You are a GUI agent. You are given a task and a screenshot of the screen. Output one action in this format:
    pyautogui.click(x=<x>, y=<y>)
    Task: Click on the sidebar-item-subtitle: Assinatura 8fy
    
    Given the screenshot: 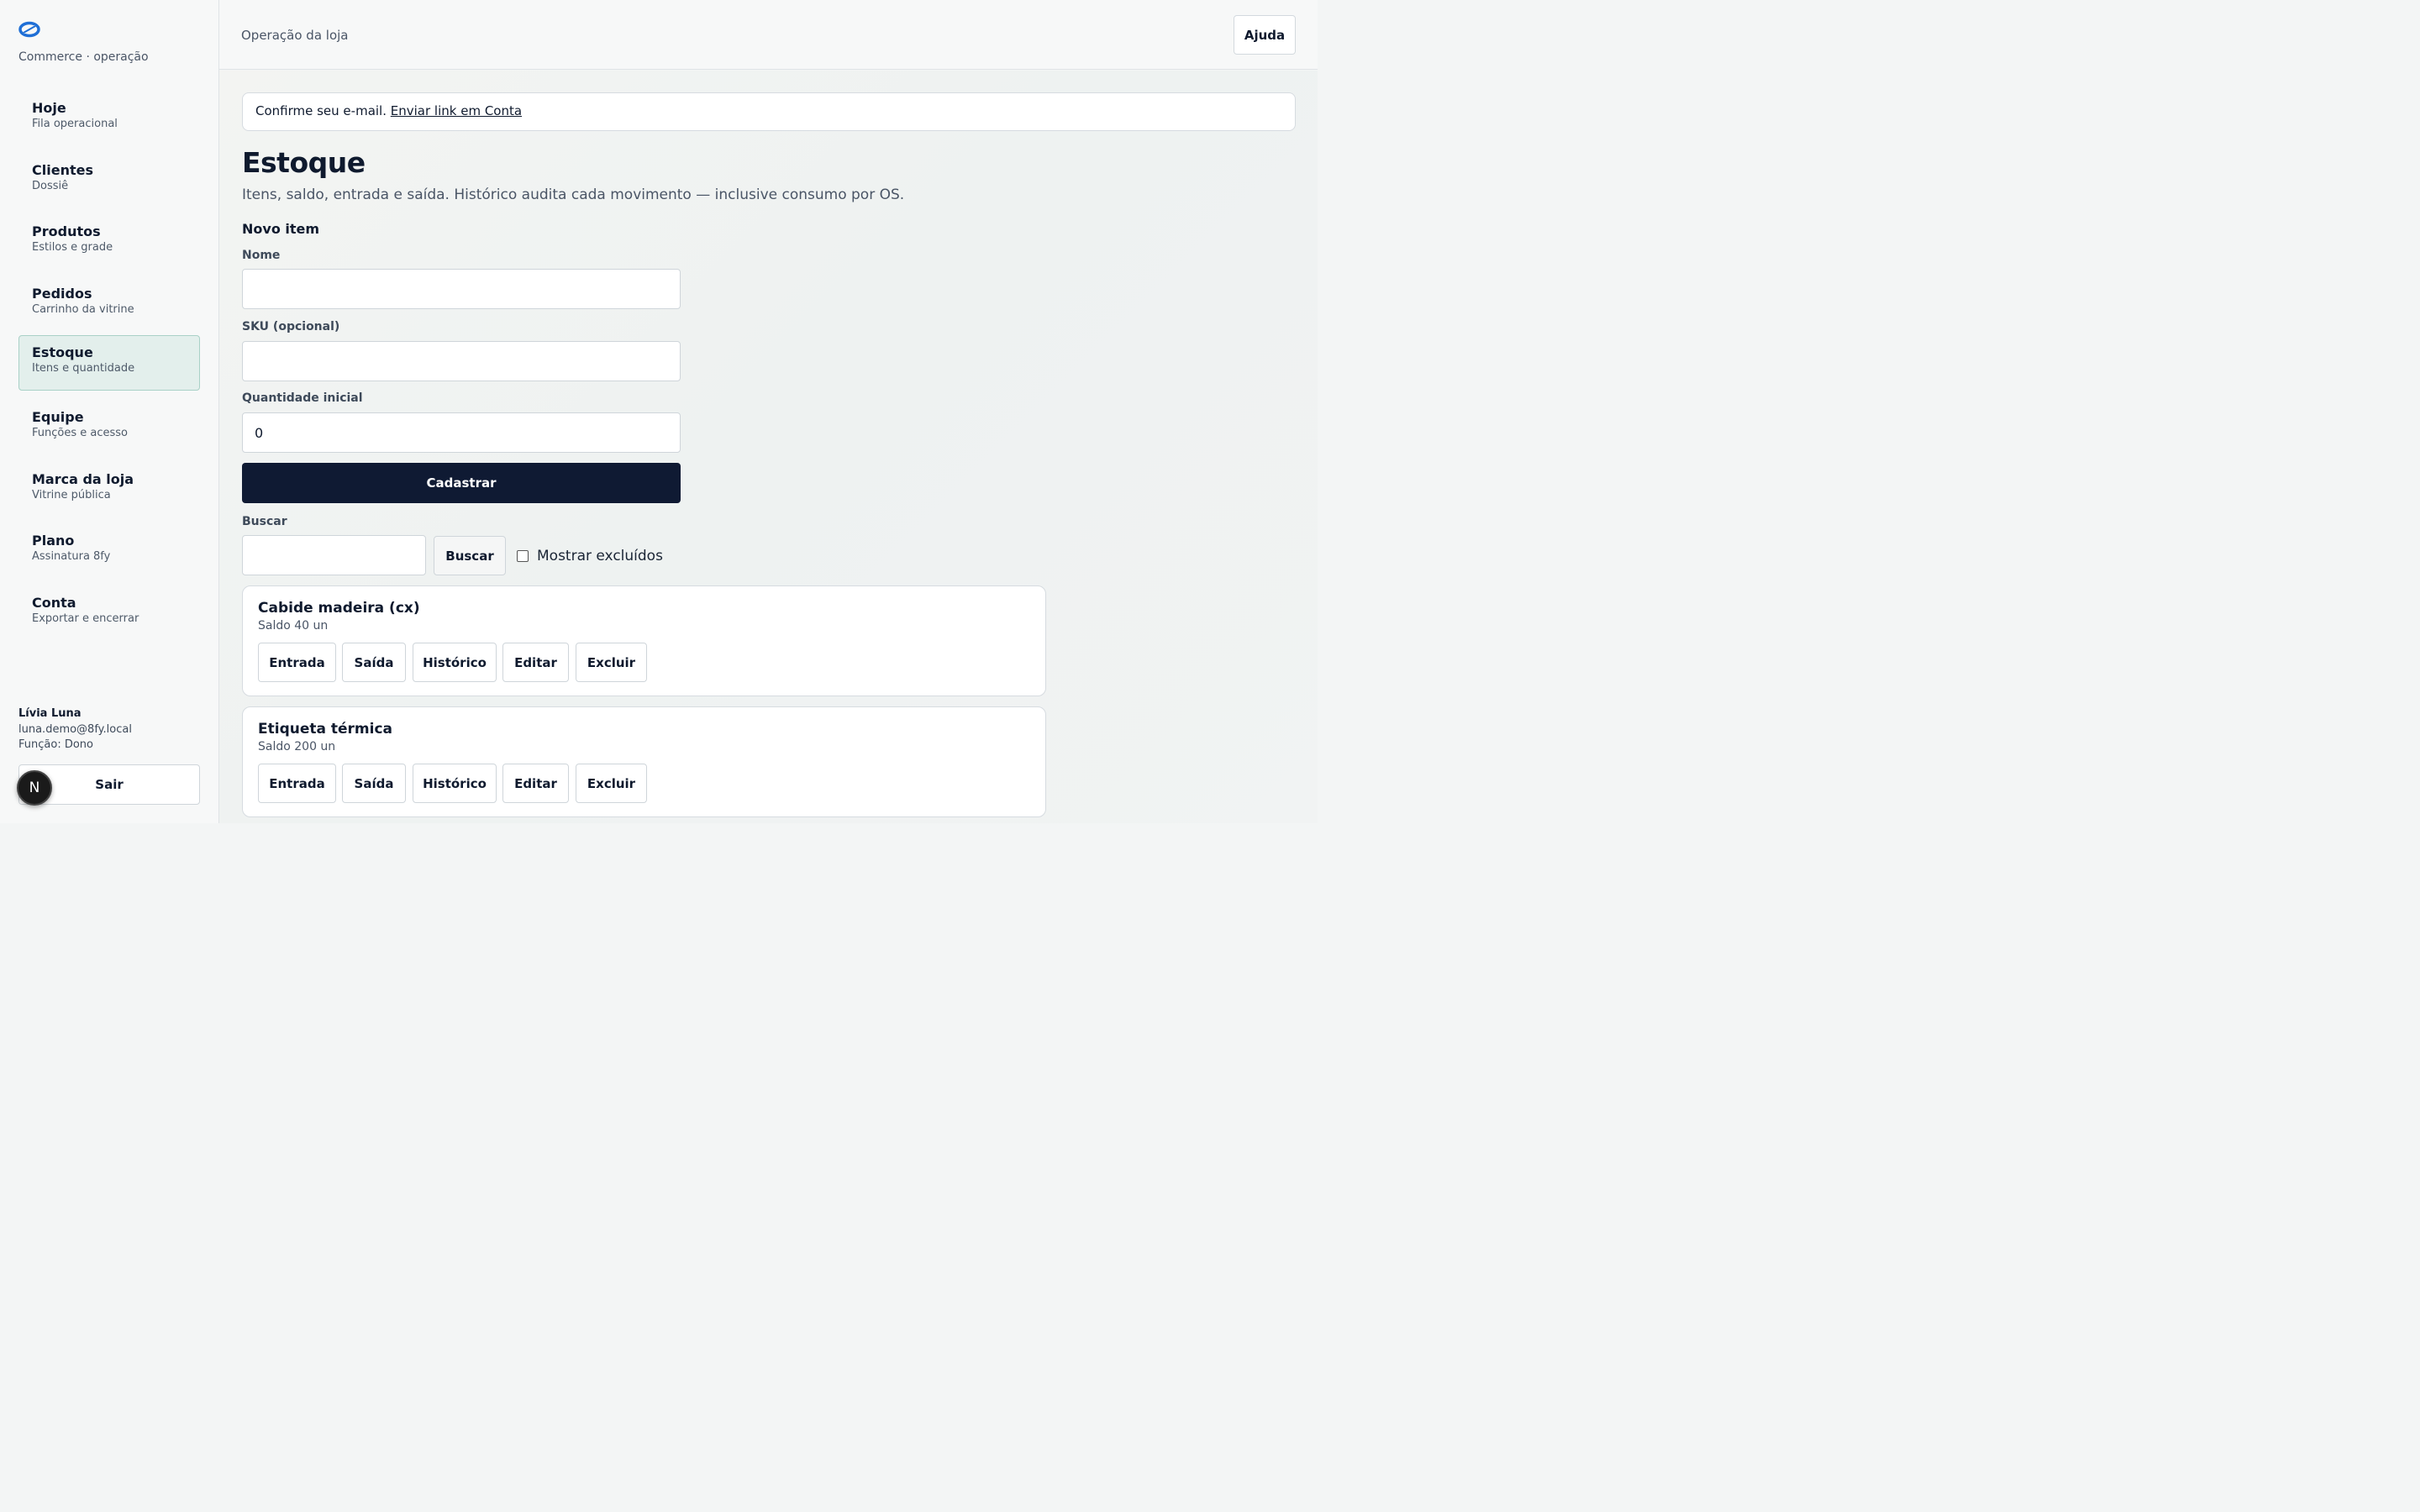 What is the action you would take?
    pyautogui.click(x=71, y=556)
    